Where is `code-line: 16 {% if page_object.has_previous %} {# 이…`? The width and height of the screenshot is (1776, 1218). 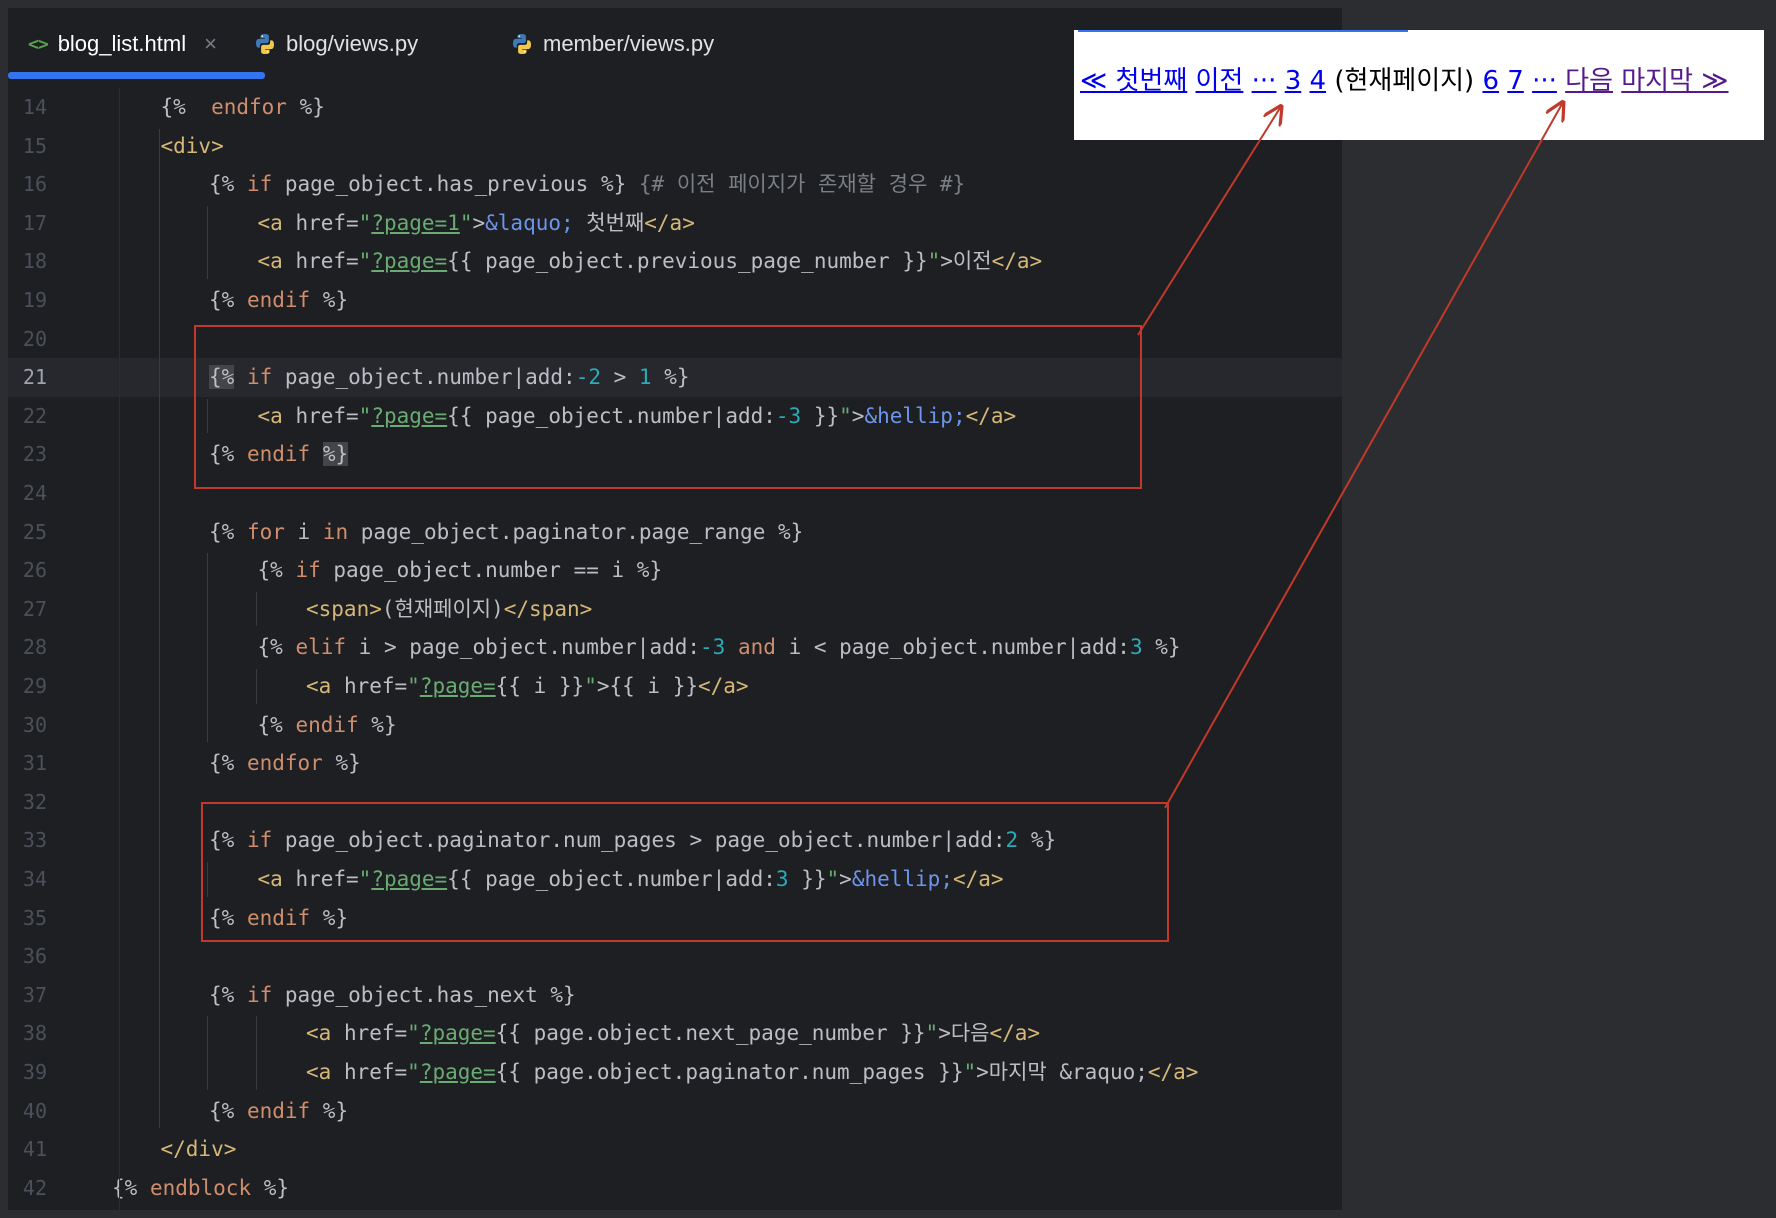 code-line: 16 {% if page_object.has_previous %} {# 이… is located at coordinates (675, 184).